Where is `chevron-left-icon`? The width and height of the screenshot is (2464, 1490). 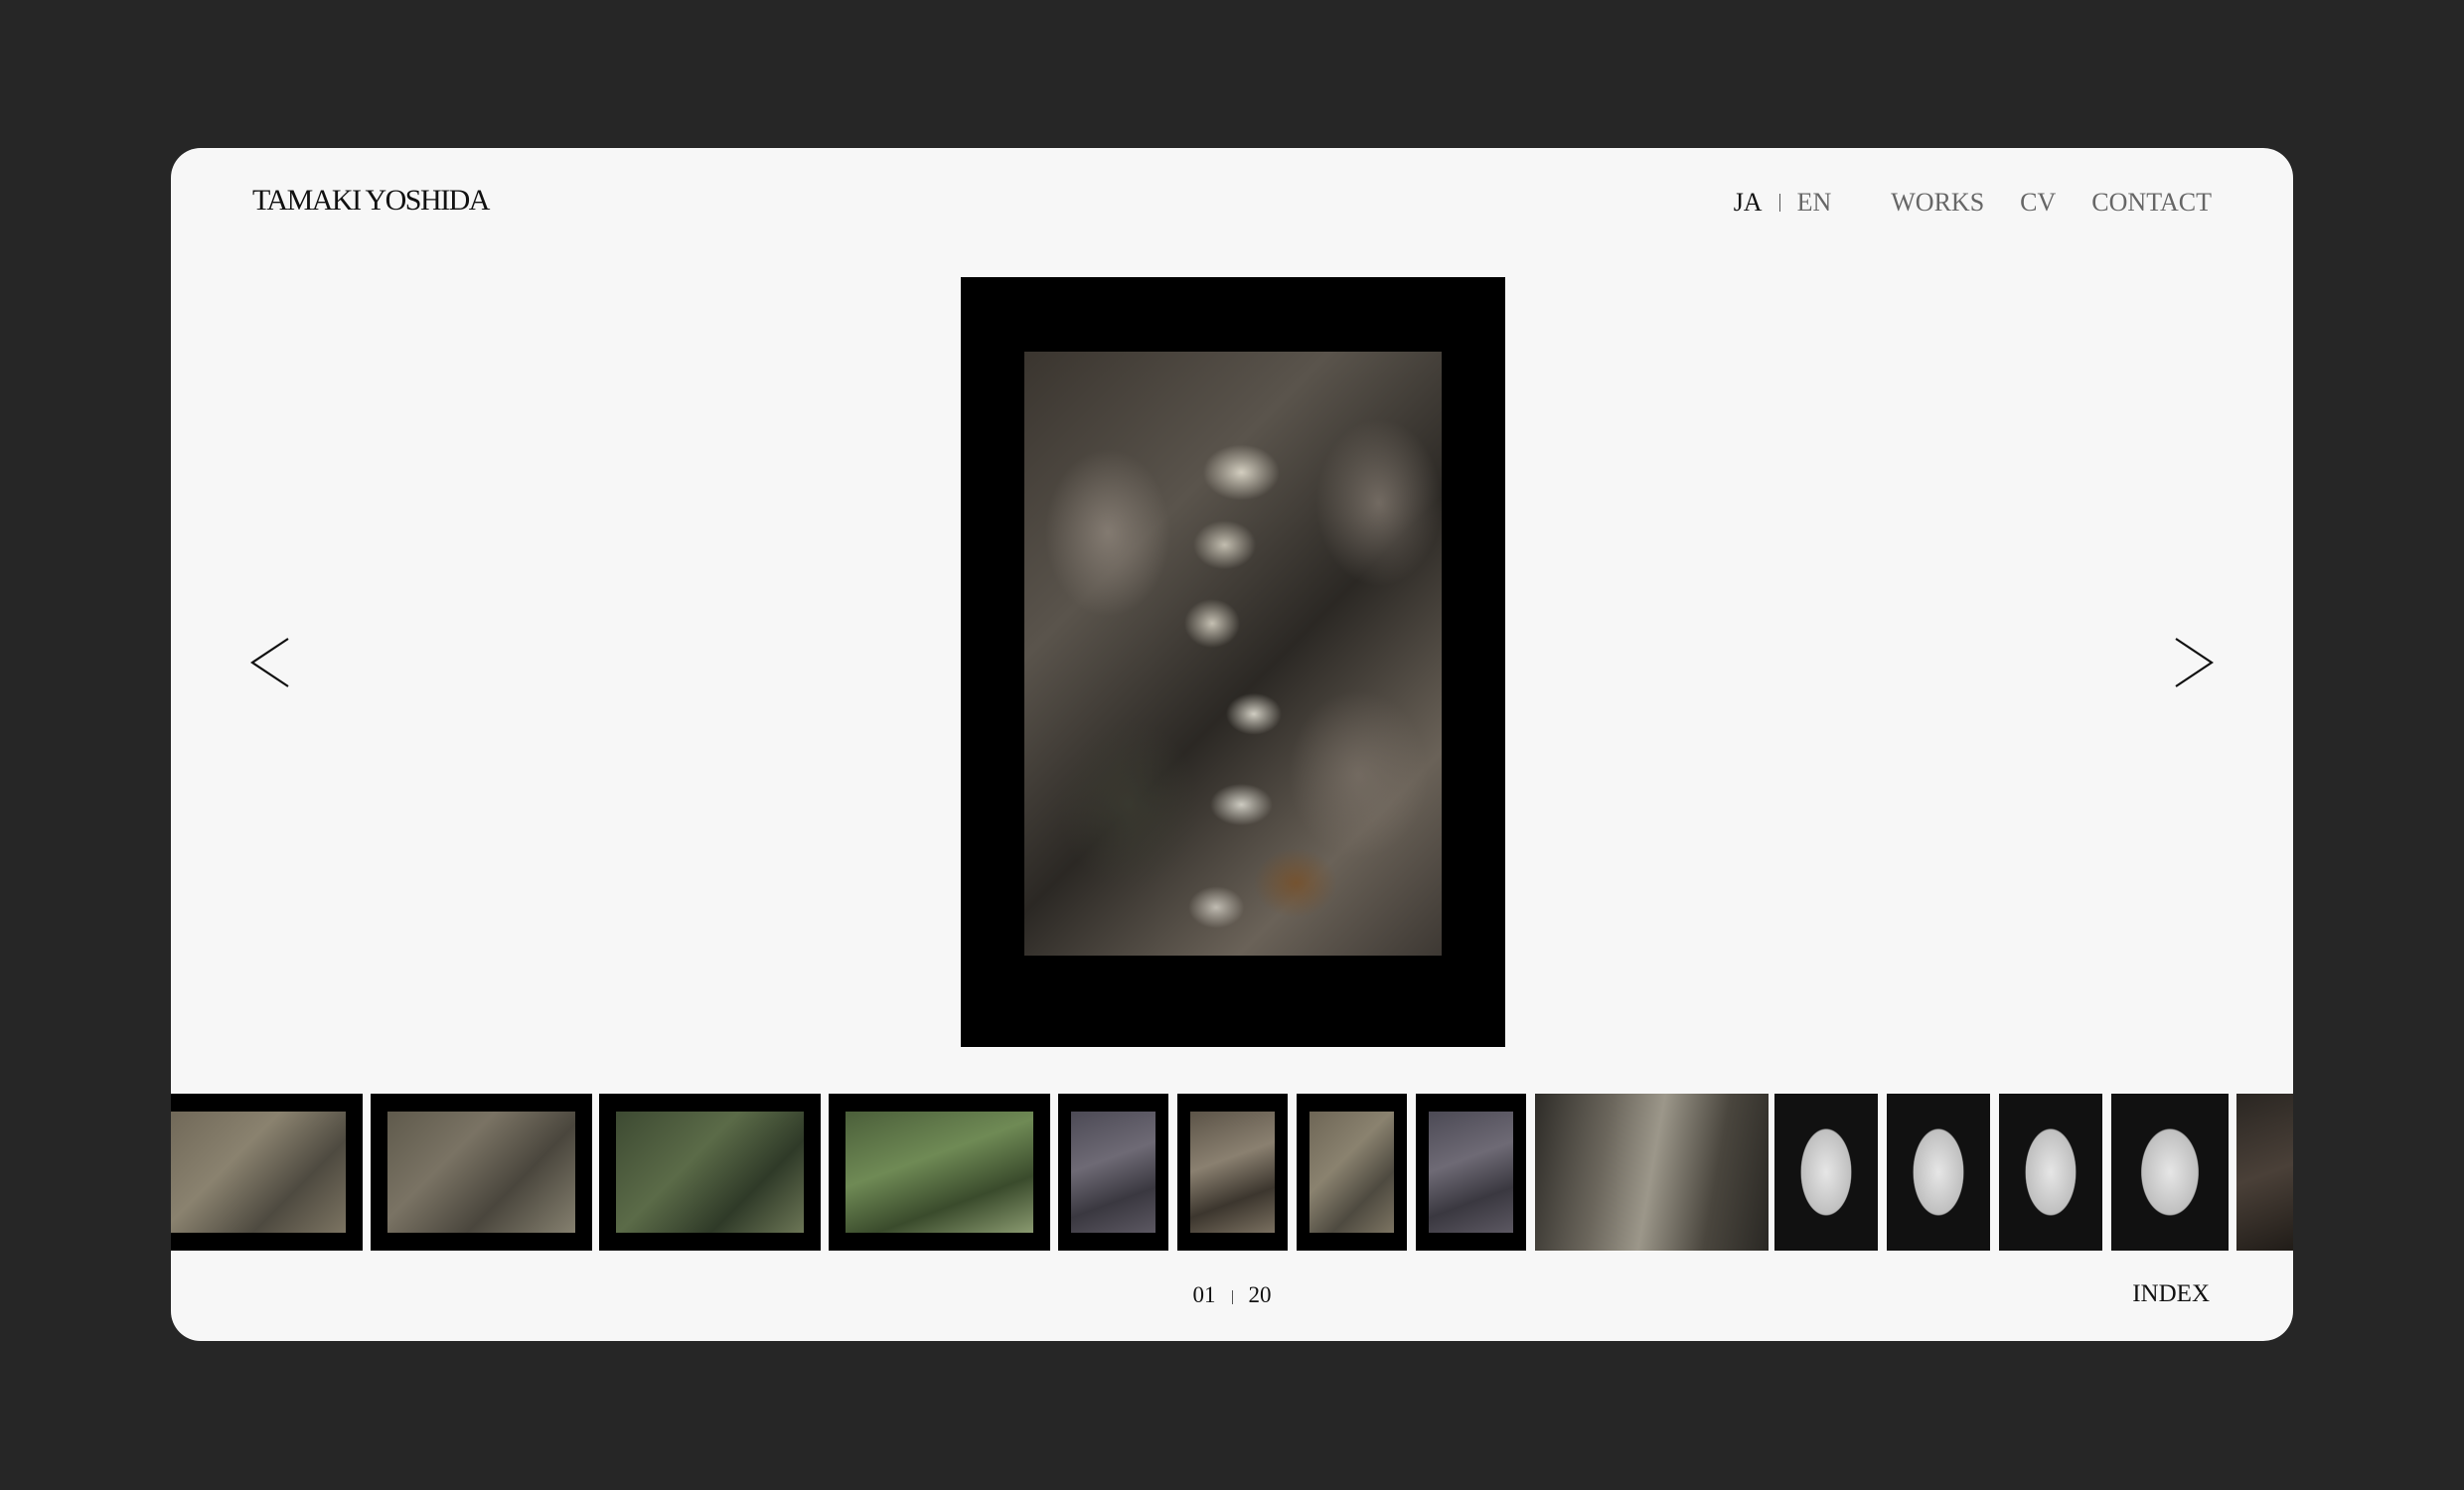
chevron-left-icon is located at coordinates (269, 663).